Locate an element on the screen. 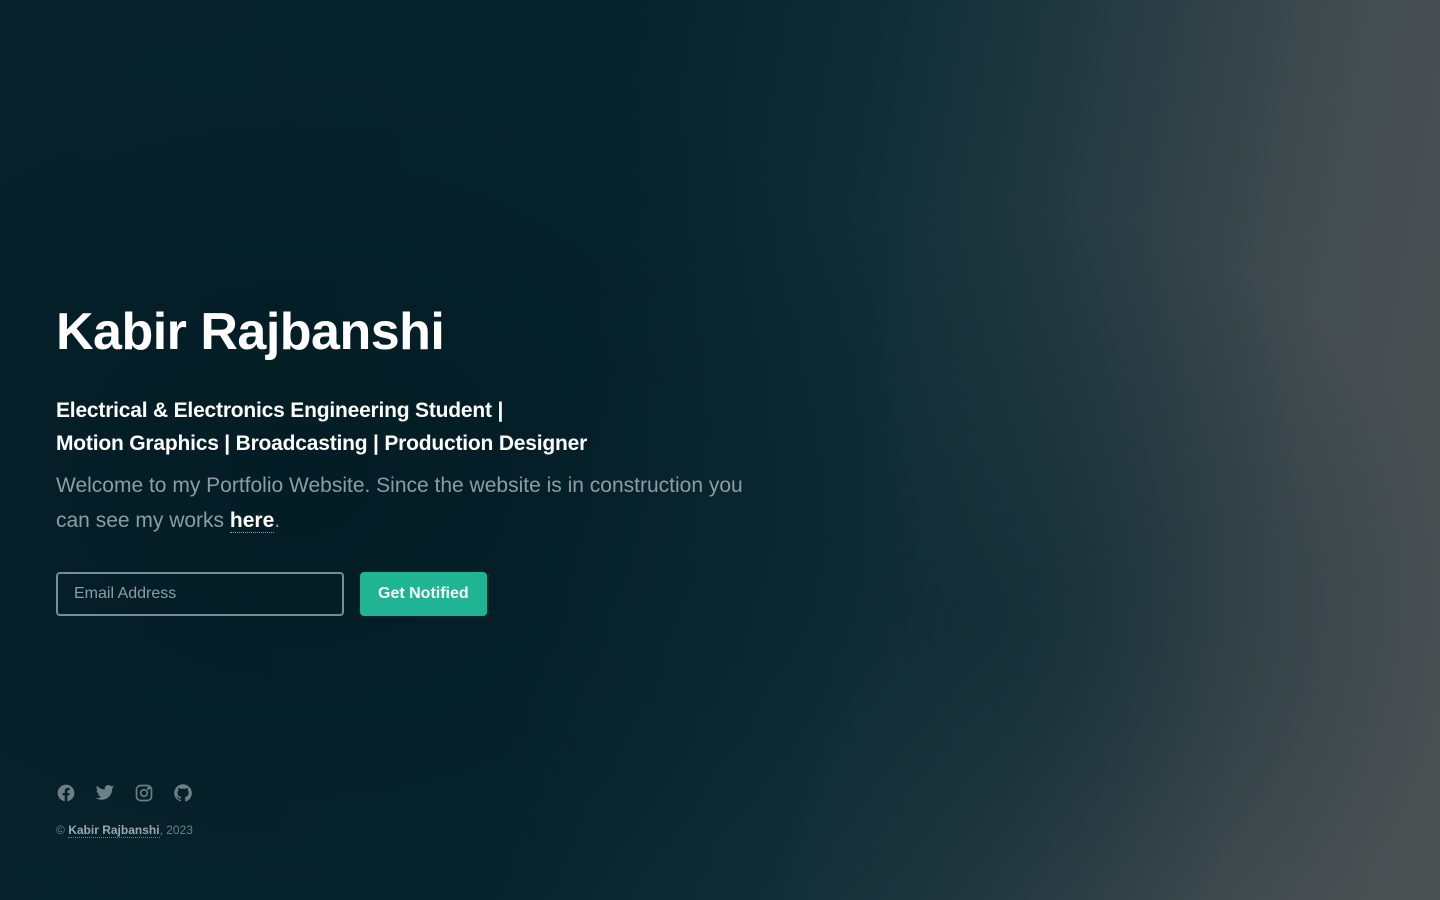  copyright: © Kabir Rajbanshi, 2023 is located at coordinates (124, 830).